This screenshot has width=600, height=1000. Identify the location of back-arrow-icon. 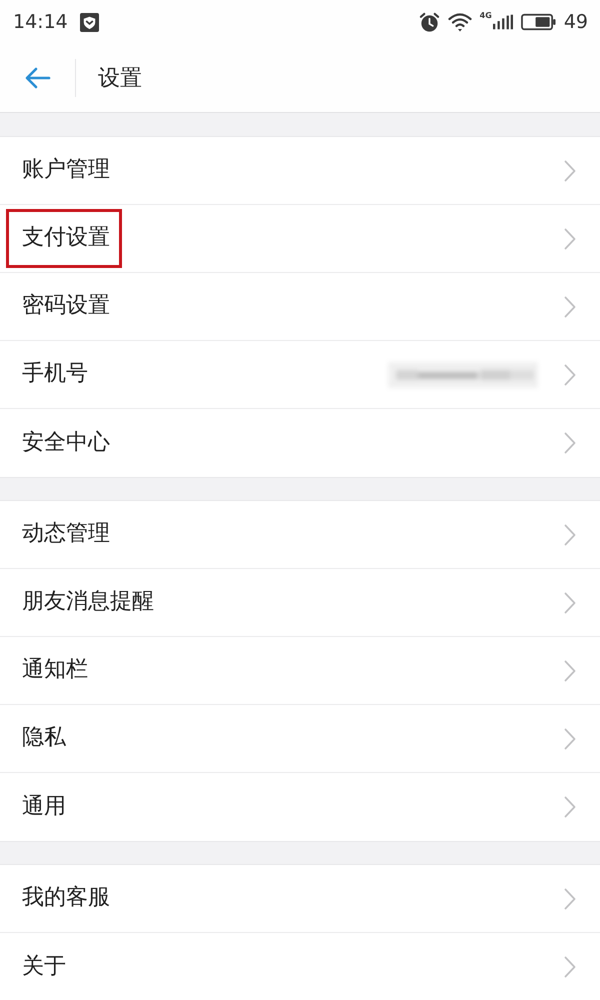
(38, 78).